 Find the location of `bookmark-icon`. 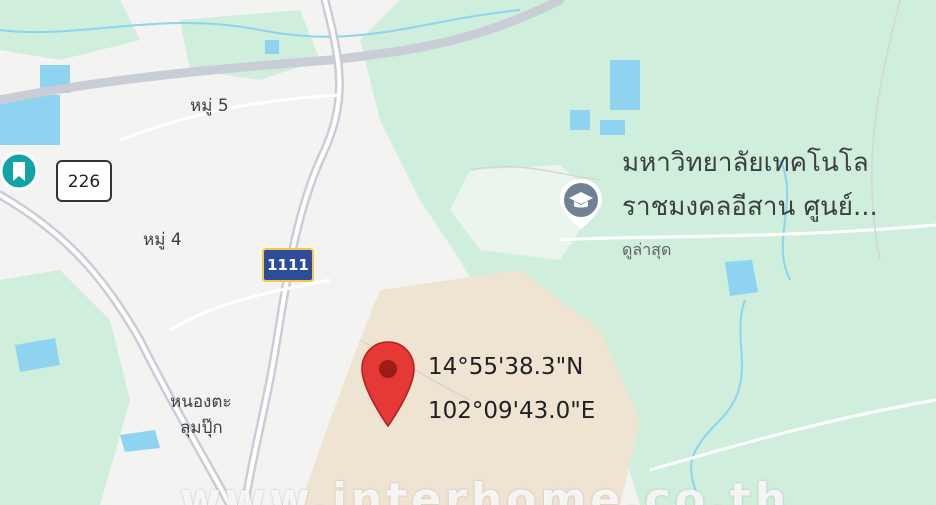

bookmark-icon is located at coordinates (19, 171).